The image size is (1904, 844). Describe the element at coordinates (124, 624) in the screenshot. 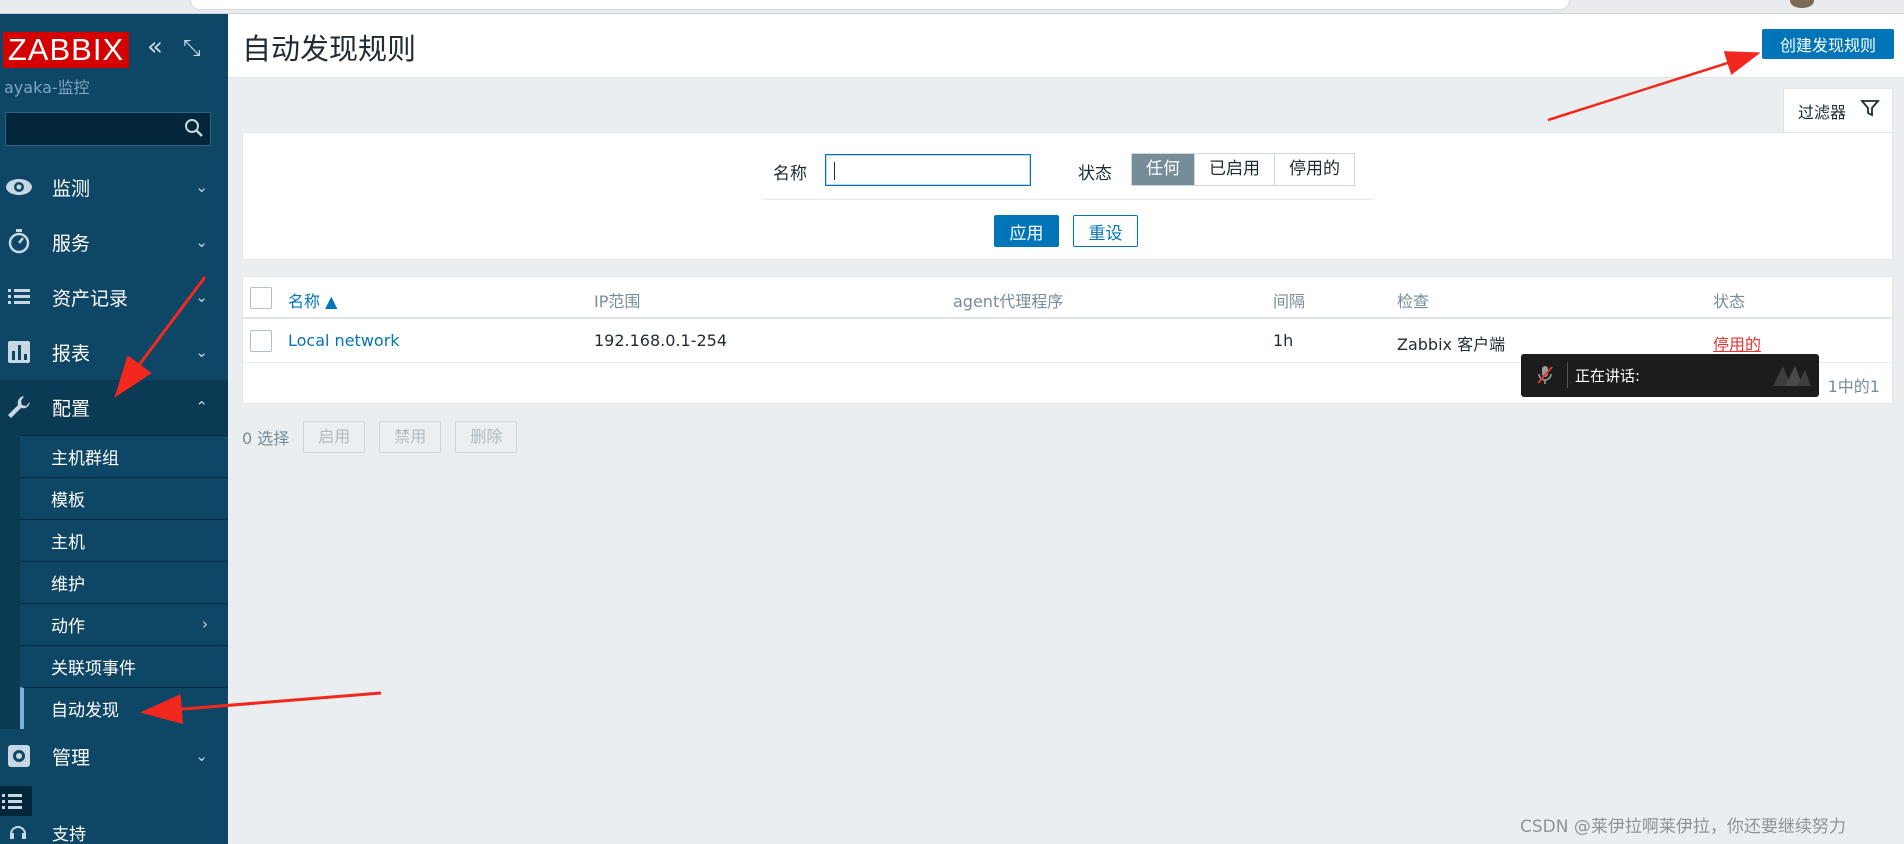

I see `submenu-item-actions: 动作 ›` at that location.